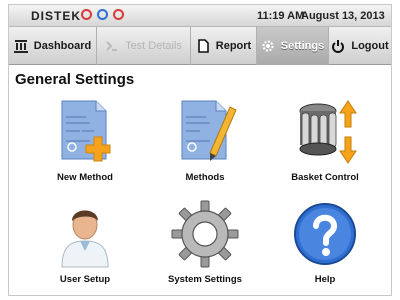 Image resolution: width=400 pixels, height=300 pixels. What do you see at coordinates (233, 46) in the screenshot?
I see `nav-report-label: Report` at bounding box center [233, 46].